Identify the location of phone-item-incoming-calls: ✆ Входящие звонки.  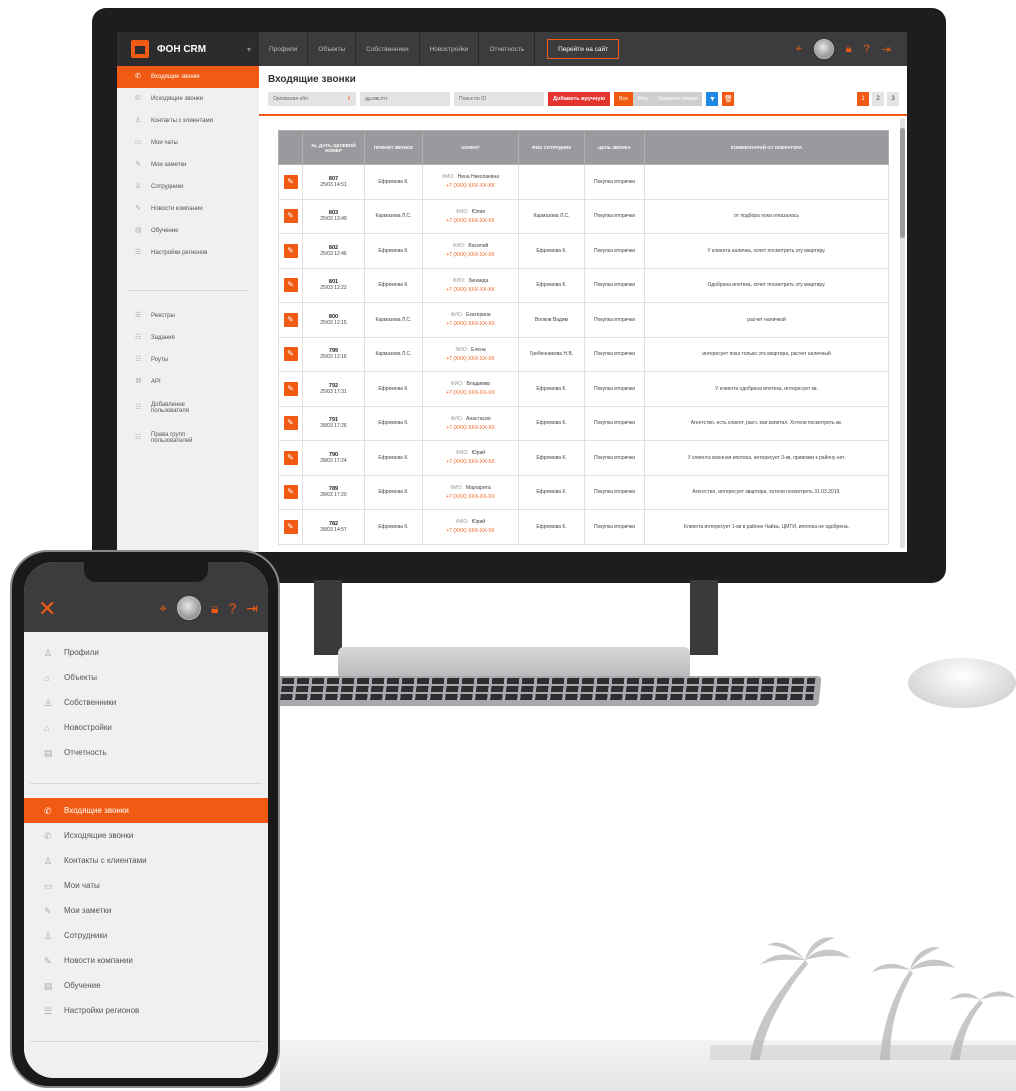
(146, 810).